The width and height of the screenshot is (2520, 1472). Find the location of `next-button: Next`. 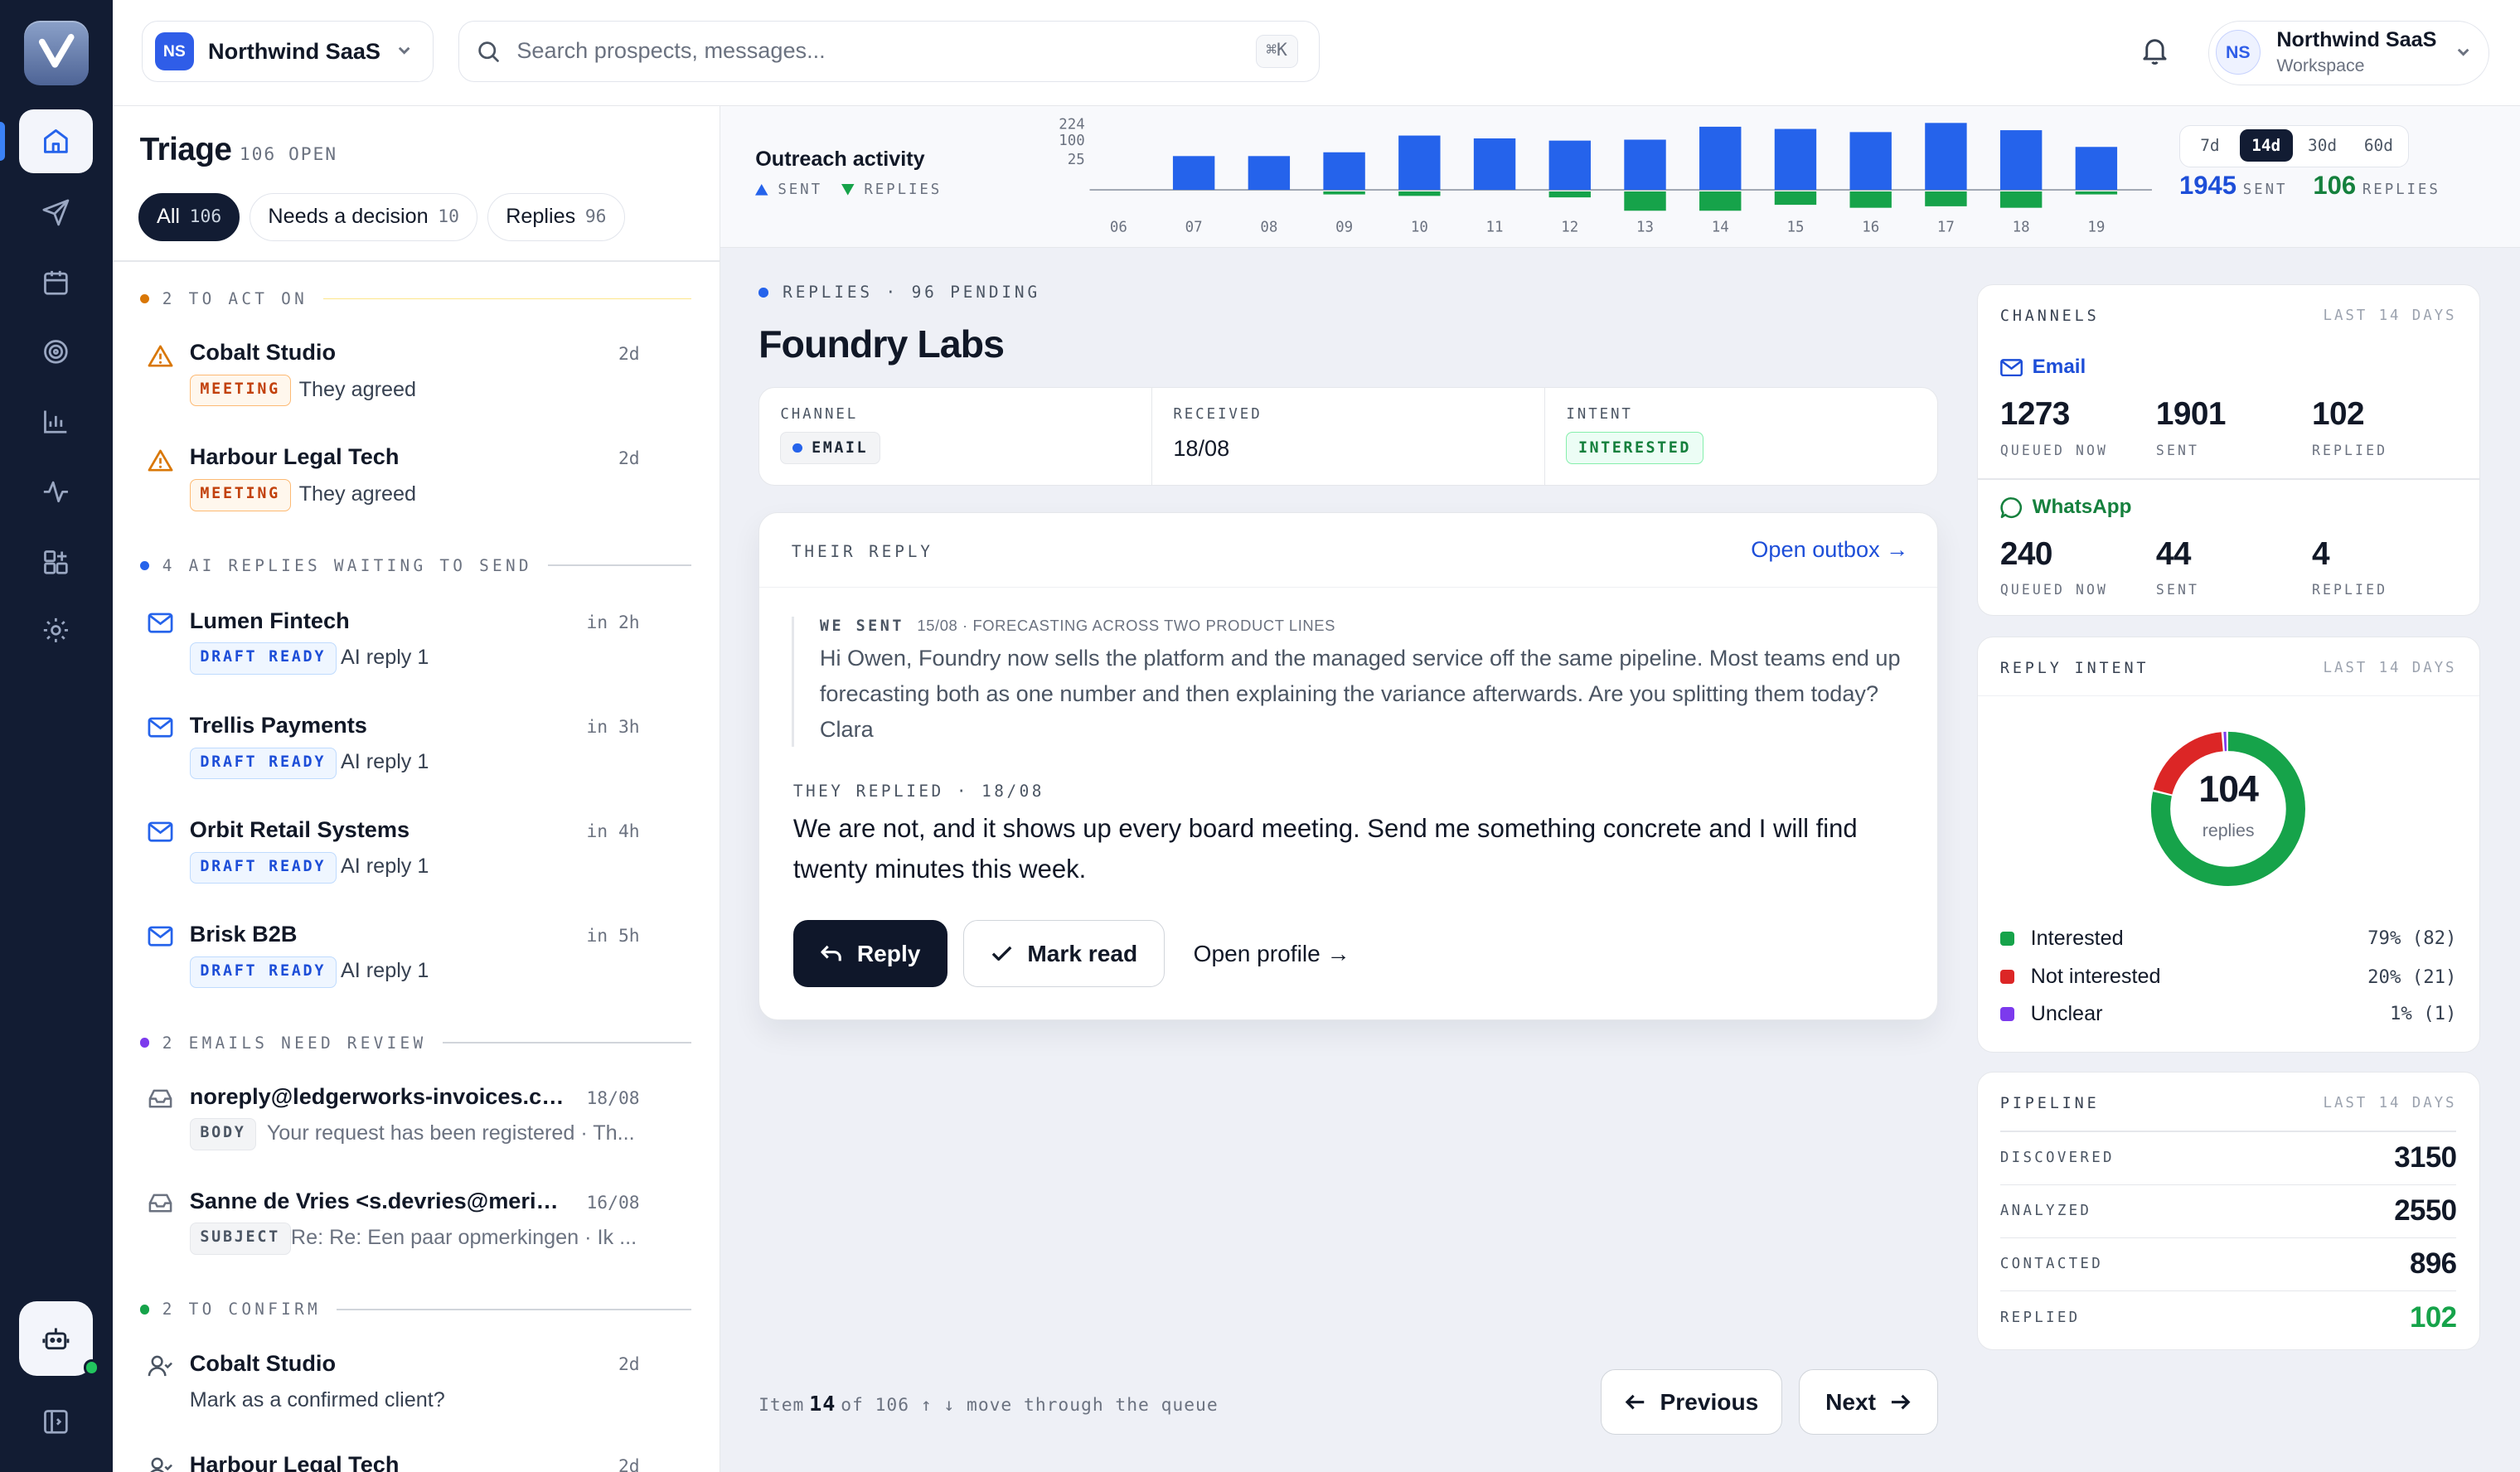

next-button: Next is located at coordinates (1868, 1402).